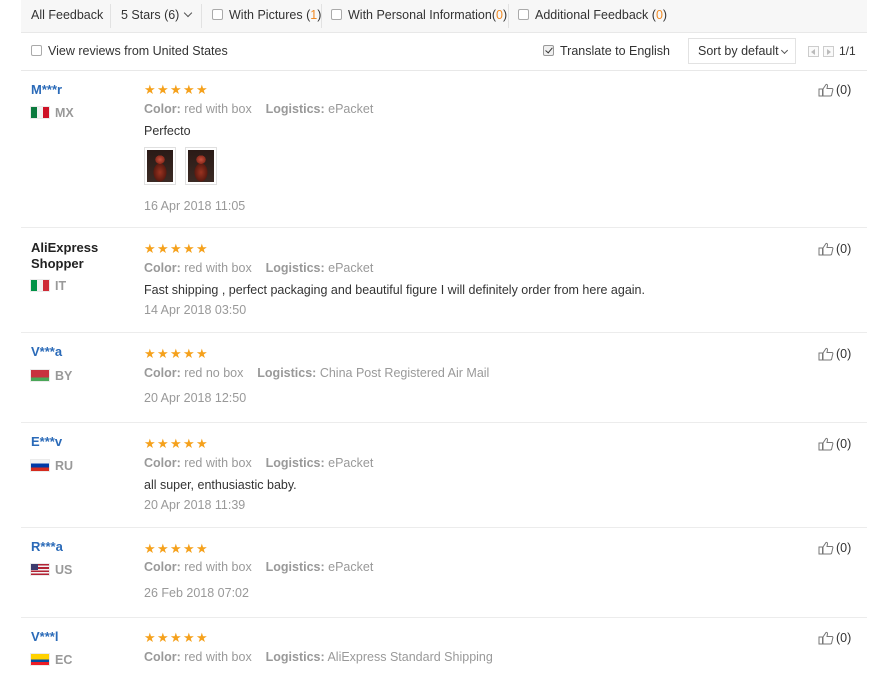  I want to click on page-indicator: 1/1, so click(847, 51).